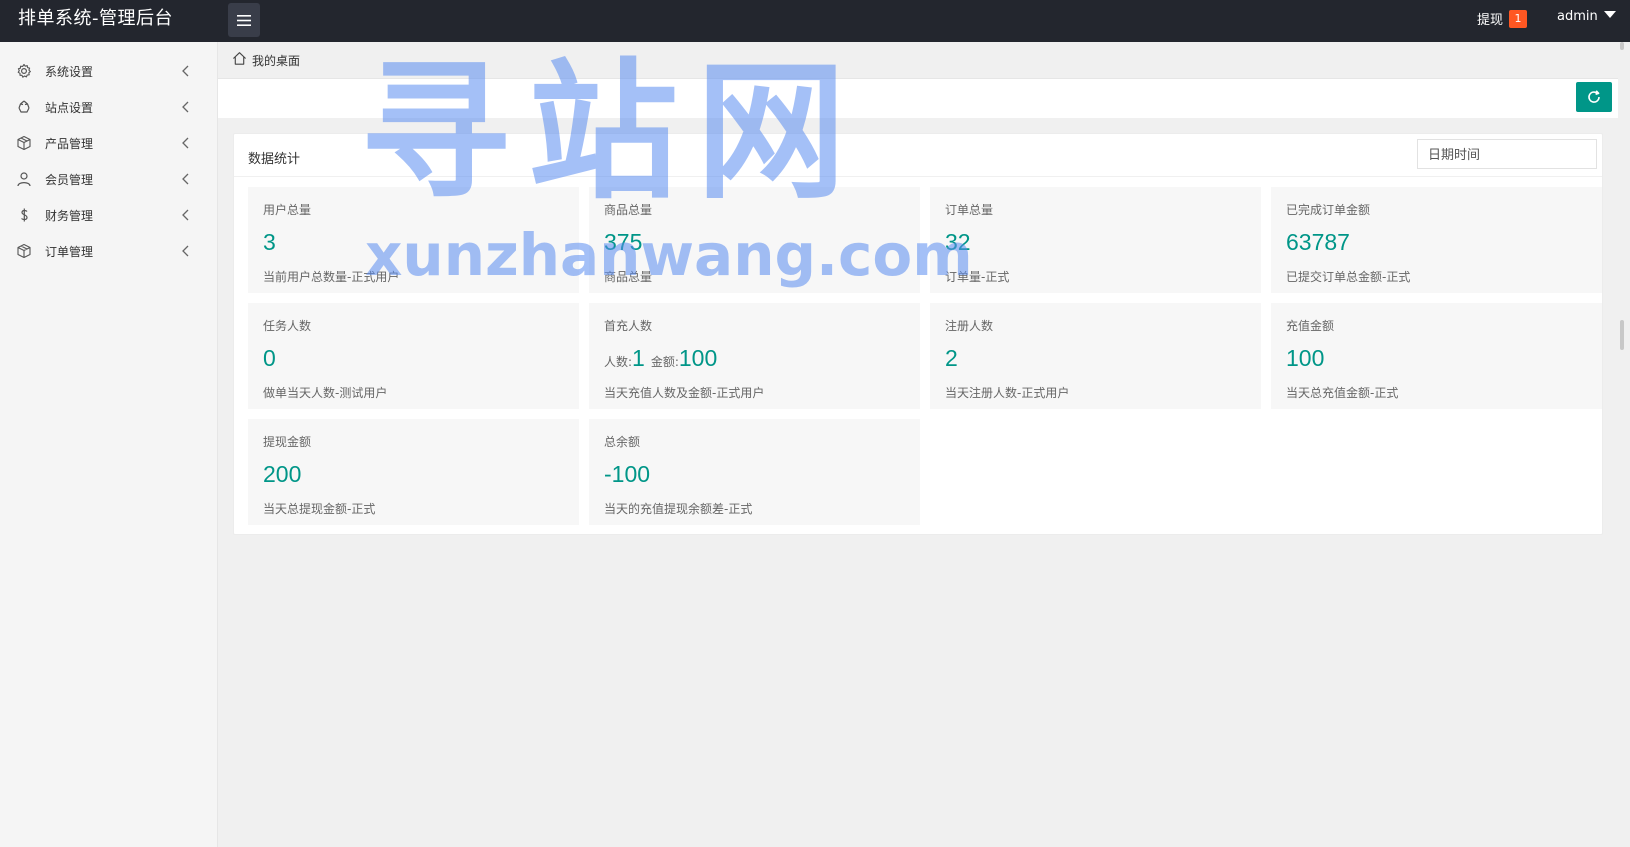  I want to click on stat-card-desc: 订单量-正式, so click(977, 277).